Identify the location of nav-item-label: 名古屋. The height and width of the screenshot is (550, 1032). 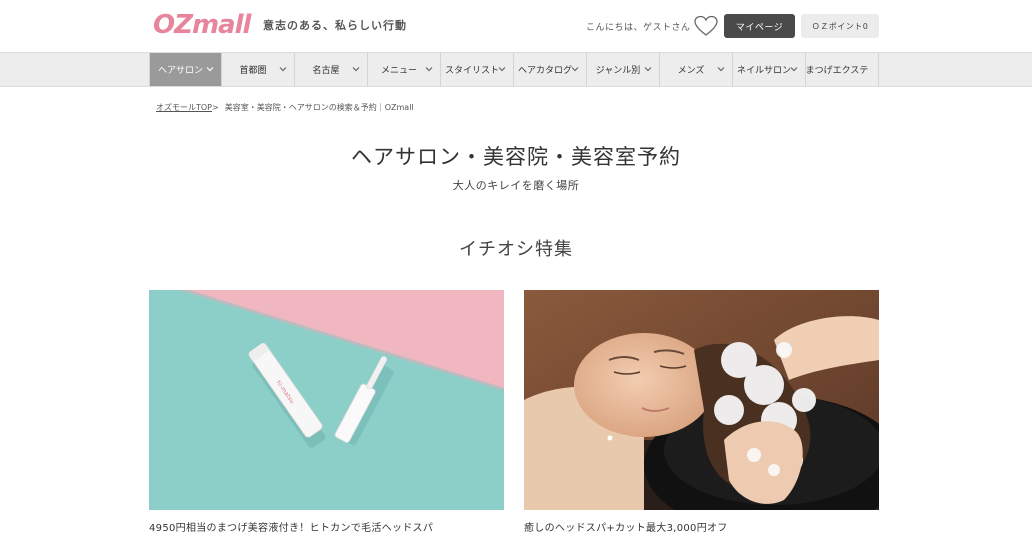
(326, 71).